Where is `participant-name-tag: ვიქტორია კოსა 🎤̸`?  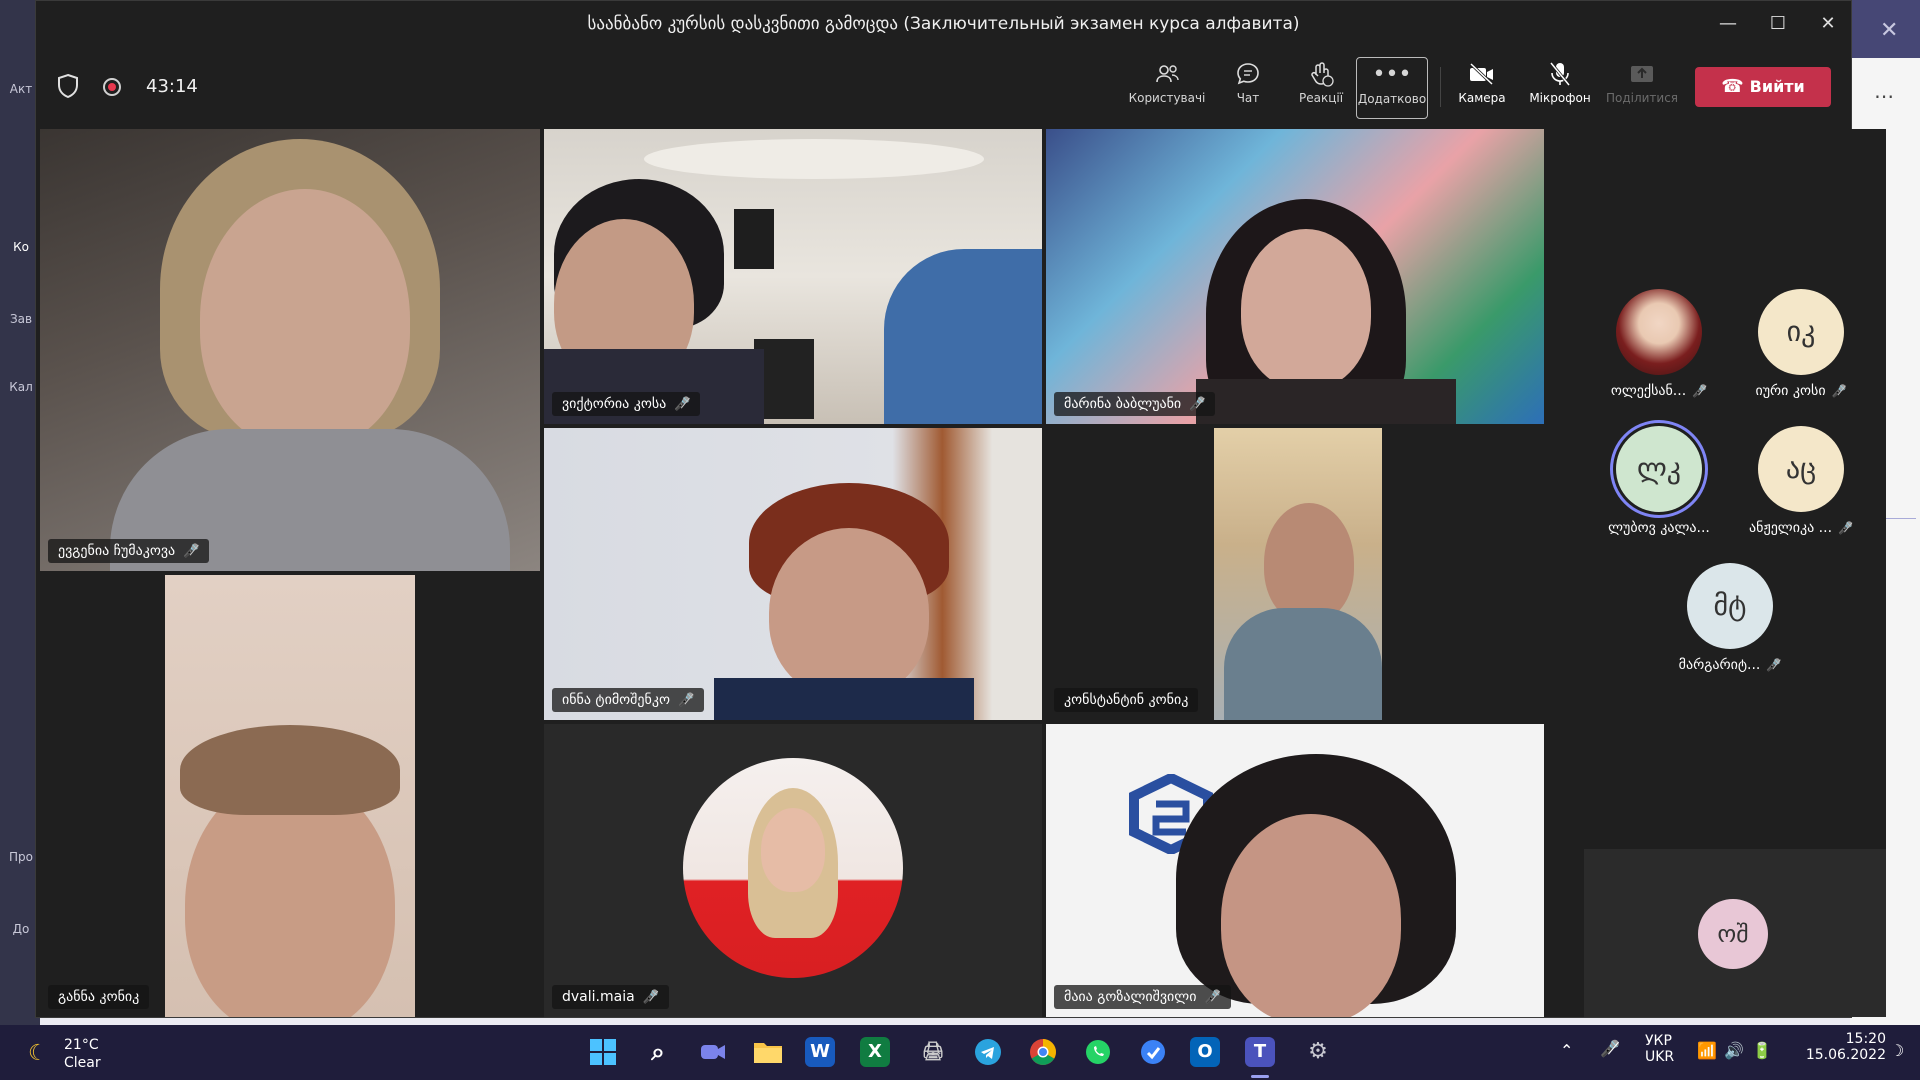
participant-name-tag: ვიქტორია კოსა 🎤̸ is located at coordinates (626, 404).